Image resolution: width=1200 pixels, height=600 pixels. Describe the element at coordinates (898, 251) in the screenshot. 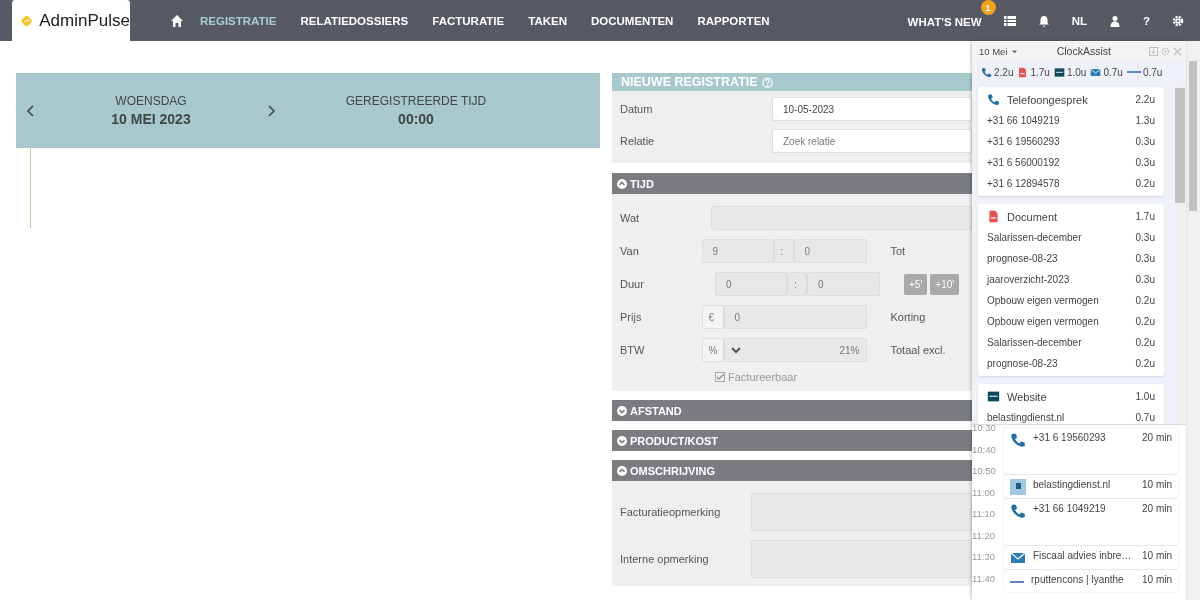

I see `field-label: Tot` at that location.